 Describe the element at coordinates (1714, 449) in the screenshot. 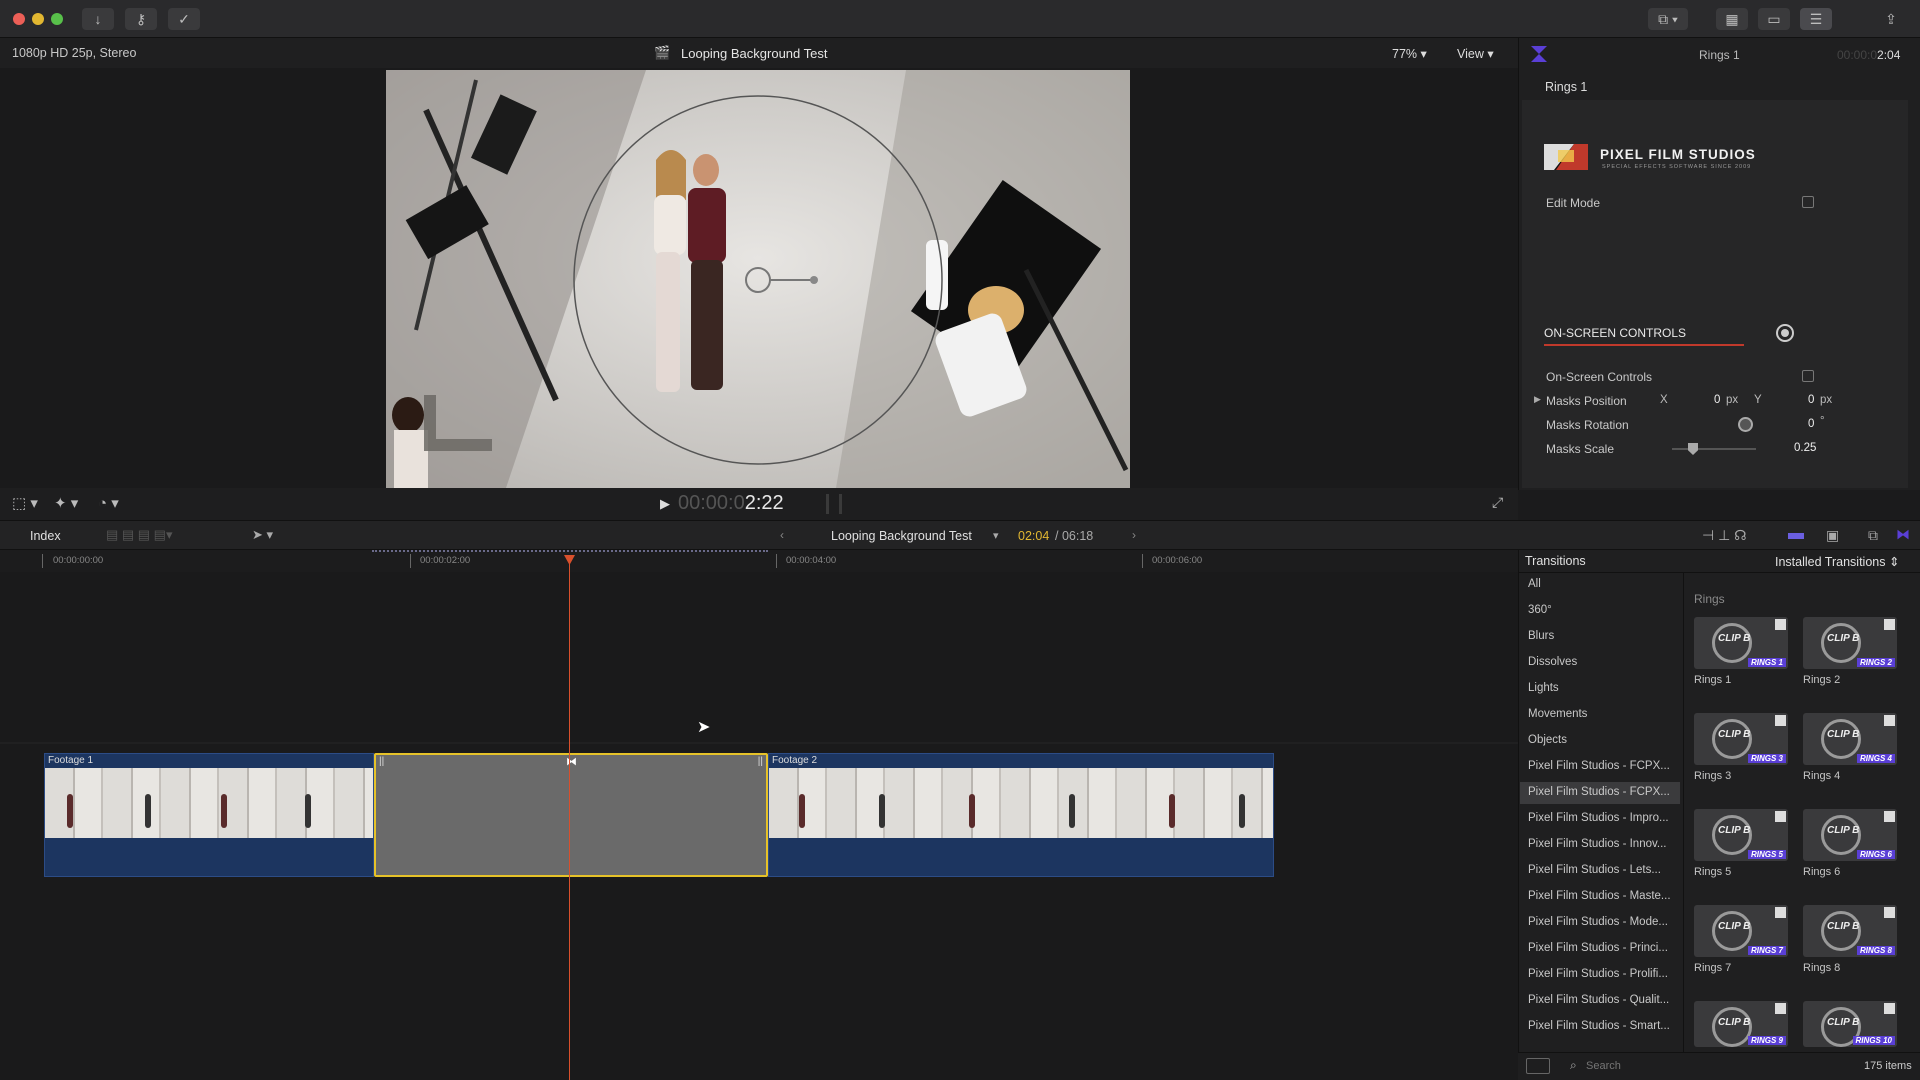

I see `scale-slider-track` at that location.